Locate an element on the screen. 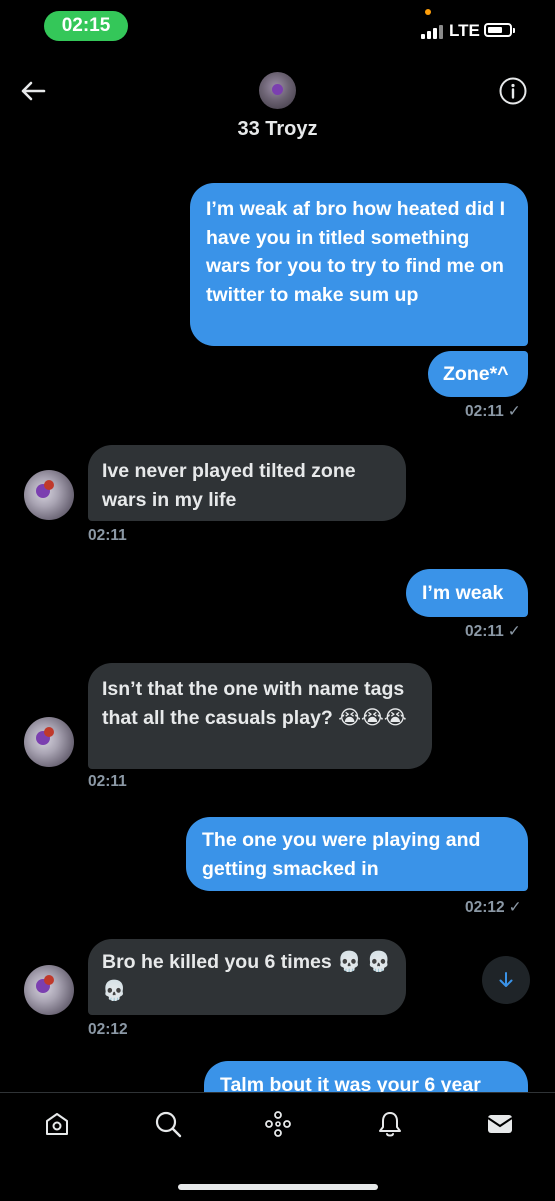  scroll-to-bottom-button is located at coordinates (506, 980).